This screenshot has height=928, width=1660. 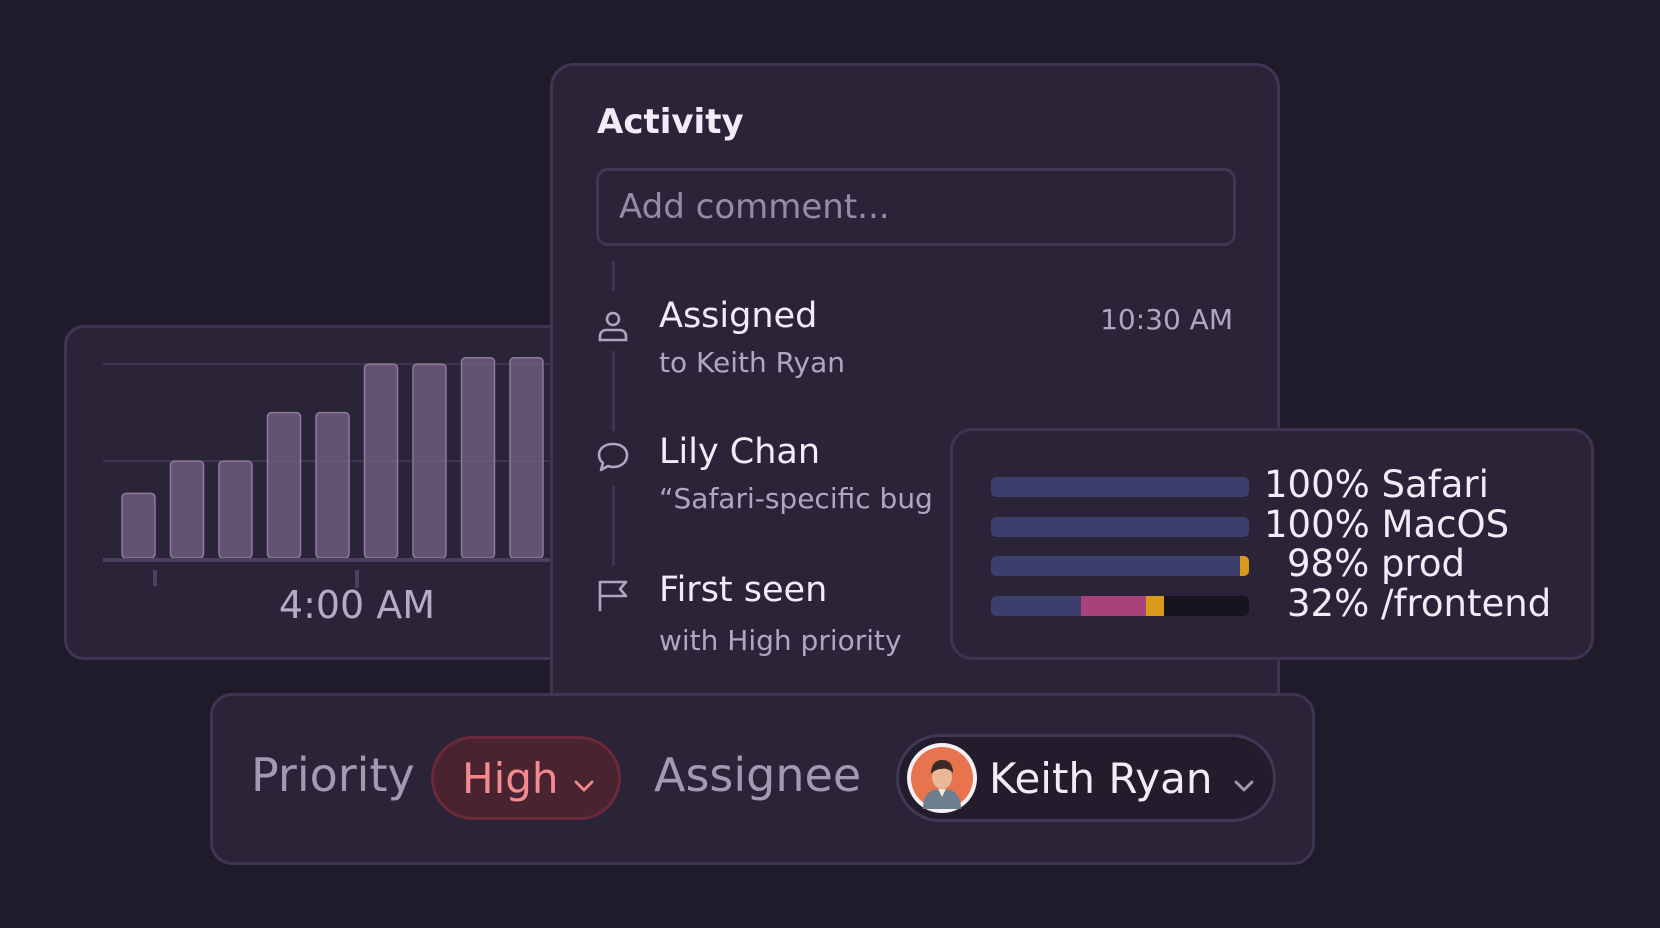 I want to click on comment-icon, so click(x=613, y=457).